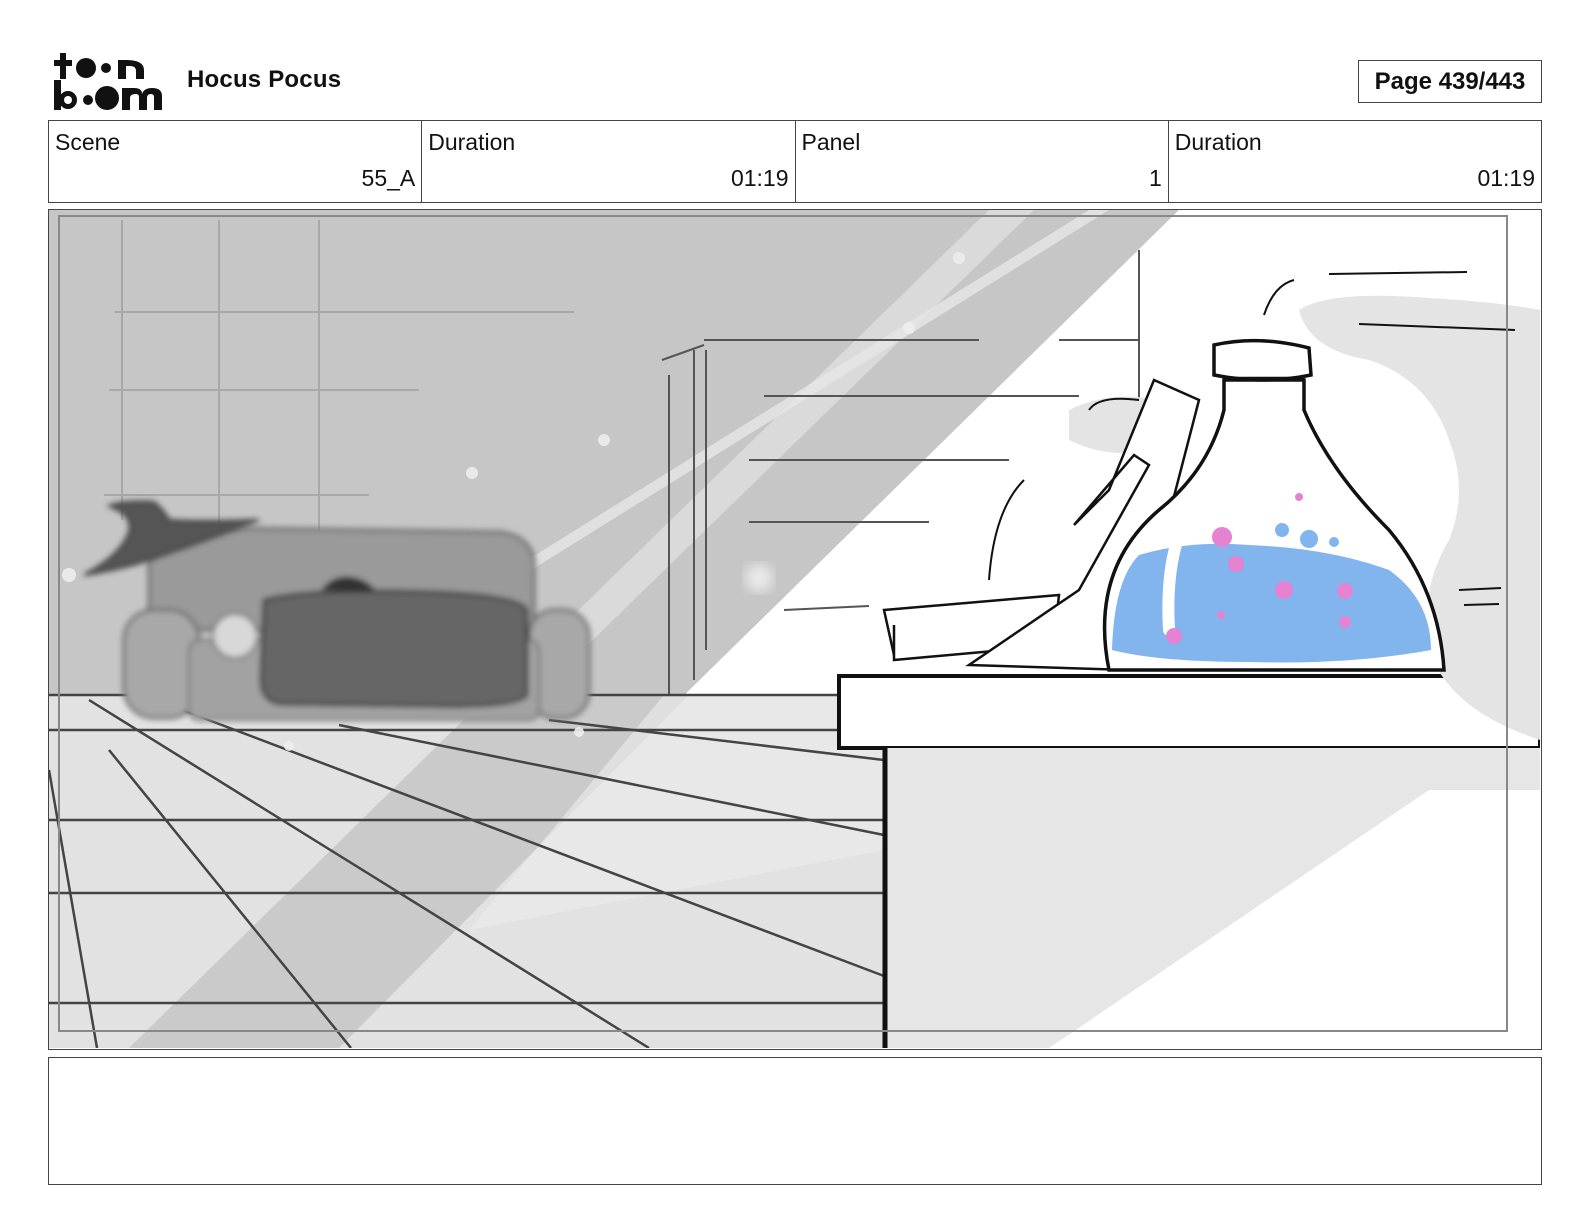 The height and width of the screenshot is (1224, 1584). What do you see at coordinates (388, 178) in the screenshot?
I see `scene-value: 55_A` at bounding box center [388, 178].